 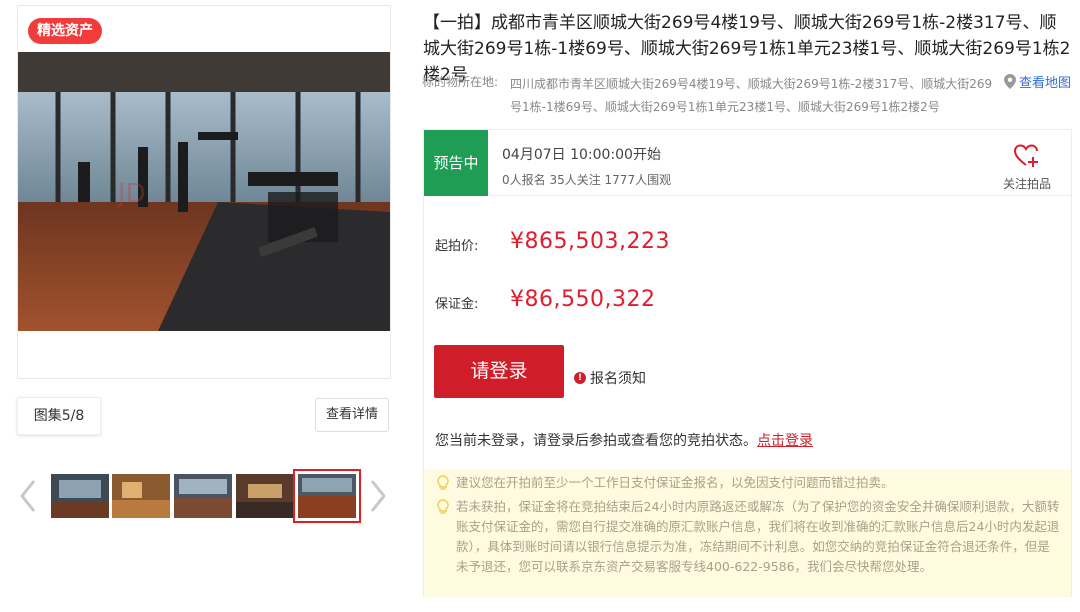 I want to click on tip-text: 建议您在开拍前至少一个工作日支付保证金报名，以免因支付问题而错过拍卖。, so click(x=675, y=482).